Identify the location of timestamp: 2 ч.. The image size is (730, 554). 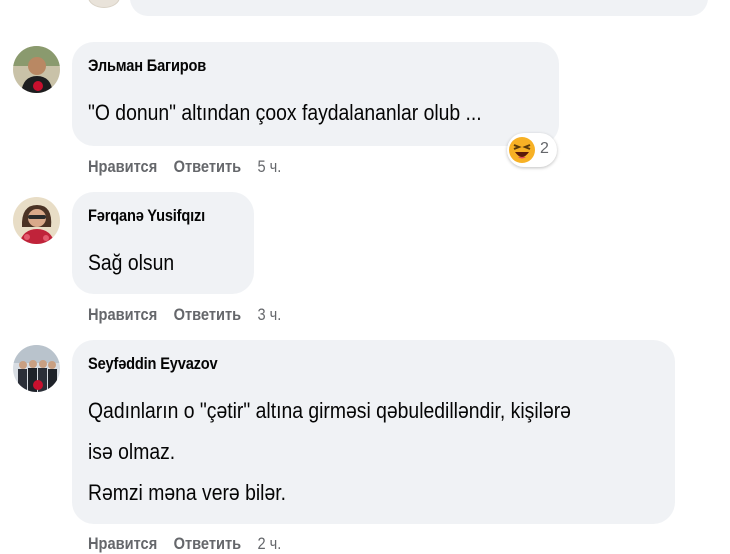
(269, 543).